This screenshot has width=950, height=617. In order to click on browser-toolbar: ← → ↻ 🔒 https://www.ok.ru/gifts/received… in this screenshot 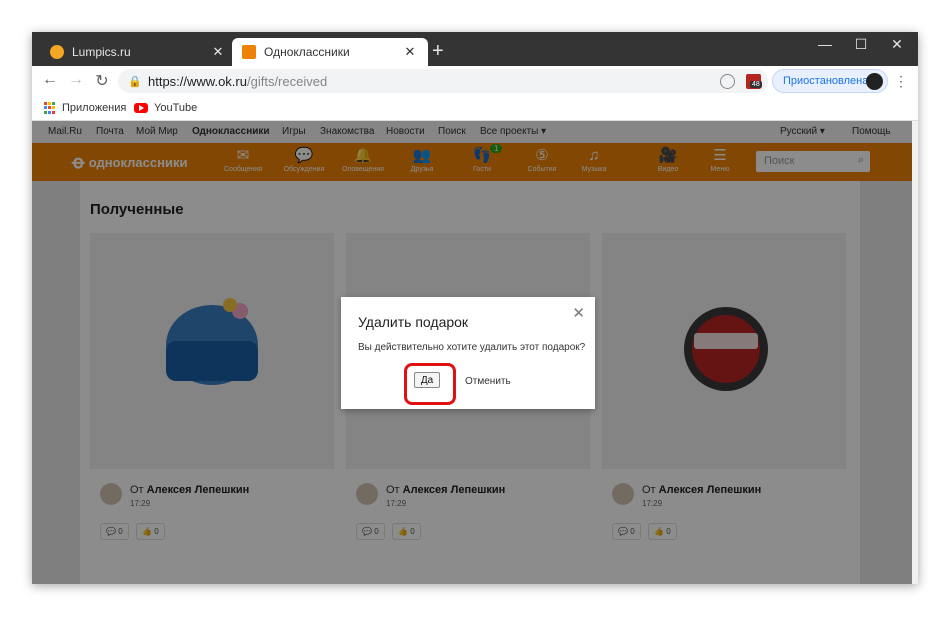, I will do `click(475, 81)`.